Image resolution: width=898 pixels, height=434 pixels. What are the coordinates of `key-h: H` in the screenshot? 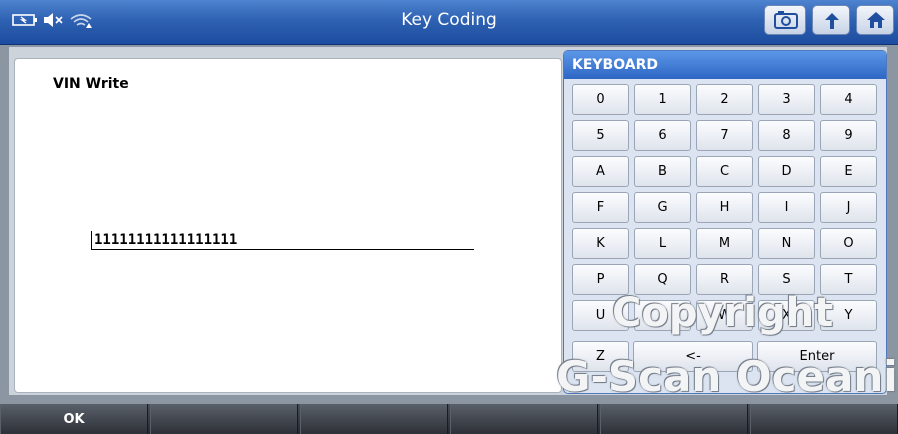 It's located at (724, 207).